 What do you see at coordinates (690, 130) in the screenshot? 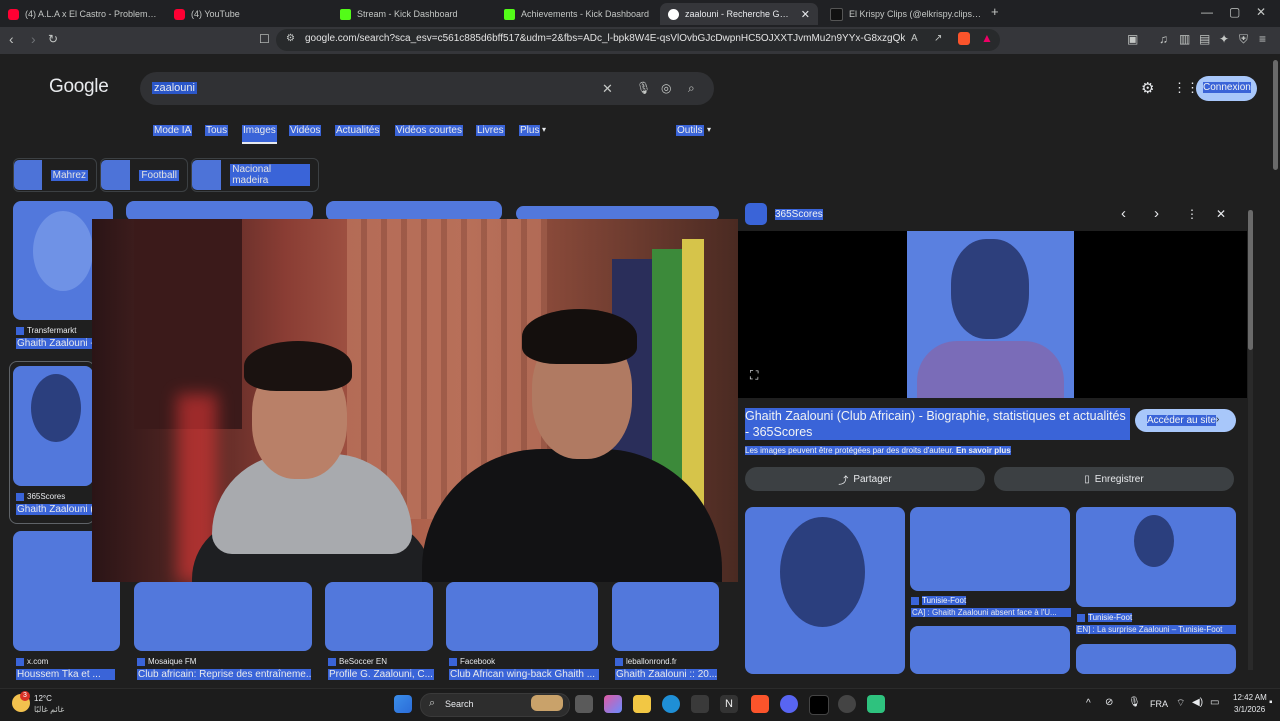
I see `tools-button: Outils` at bounding box center [690, 130].